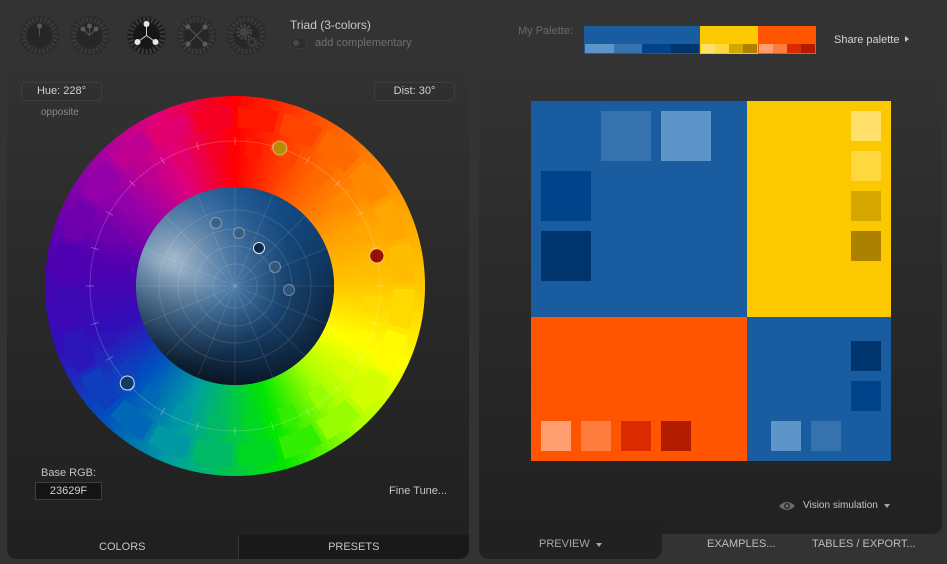 Image resolution: width=947 pixels, height=564 pixels. What do you see at coordinates (353, 547) in the screenshot?
I see `tab-presets: PRESETS` at bounding box center [353, 547].